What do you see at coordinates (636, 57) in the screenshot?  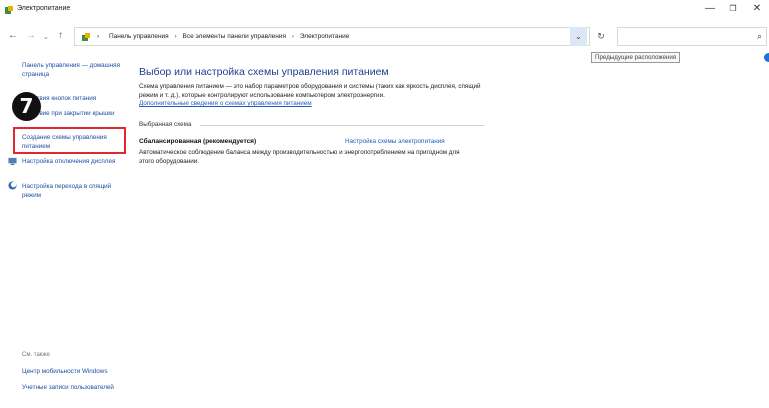 I see `tooltip-previous-locations: Предыдущие расположения` at bounding box center [636, 57].